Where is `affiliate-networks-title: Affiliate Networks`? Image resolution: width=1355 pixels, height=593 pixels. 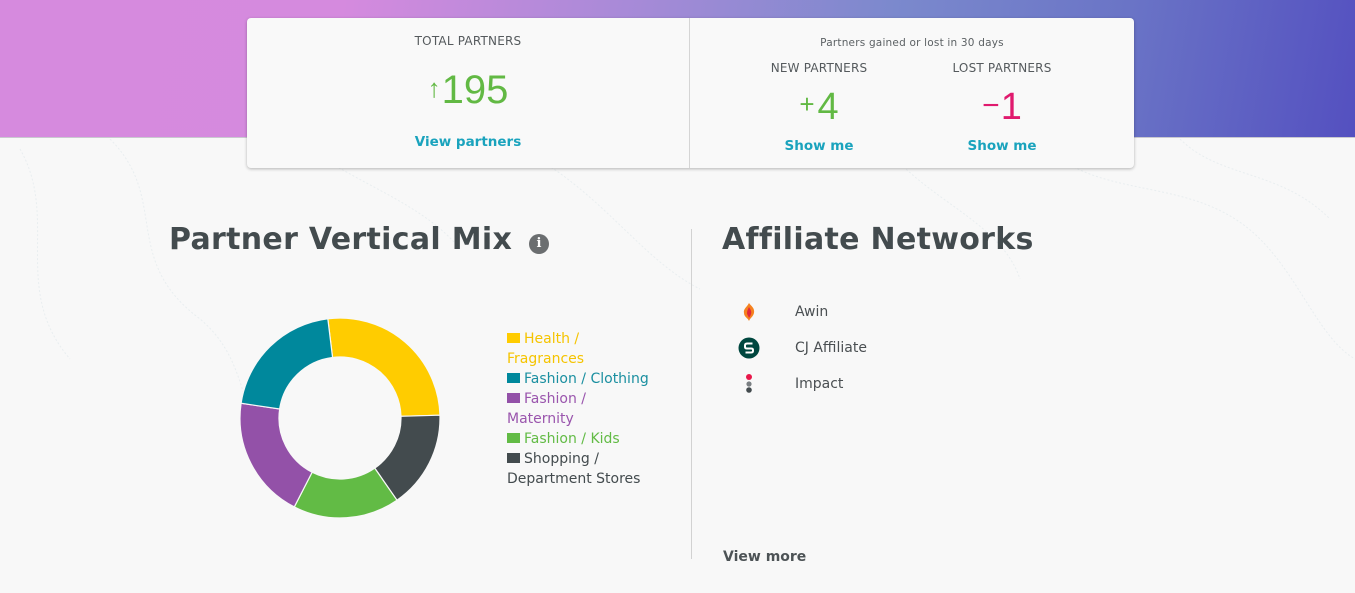
affiliate-networks-title: Affiliate Networks is located at coordinates (878, 239).